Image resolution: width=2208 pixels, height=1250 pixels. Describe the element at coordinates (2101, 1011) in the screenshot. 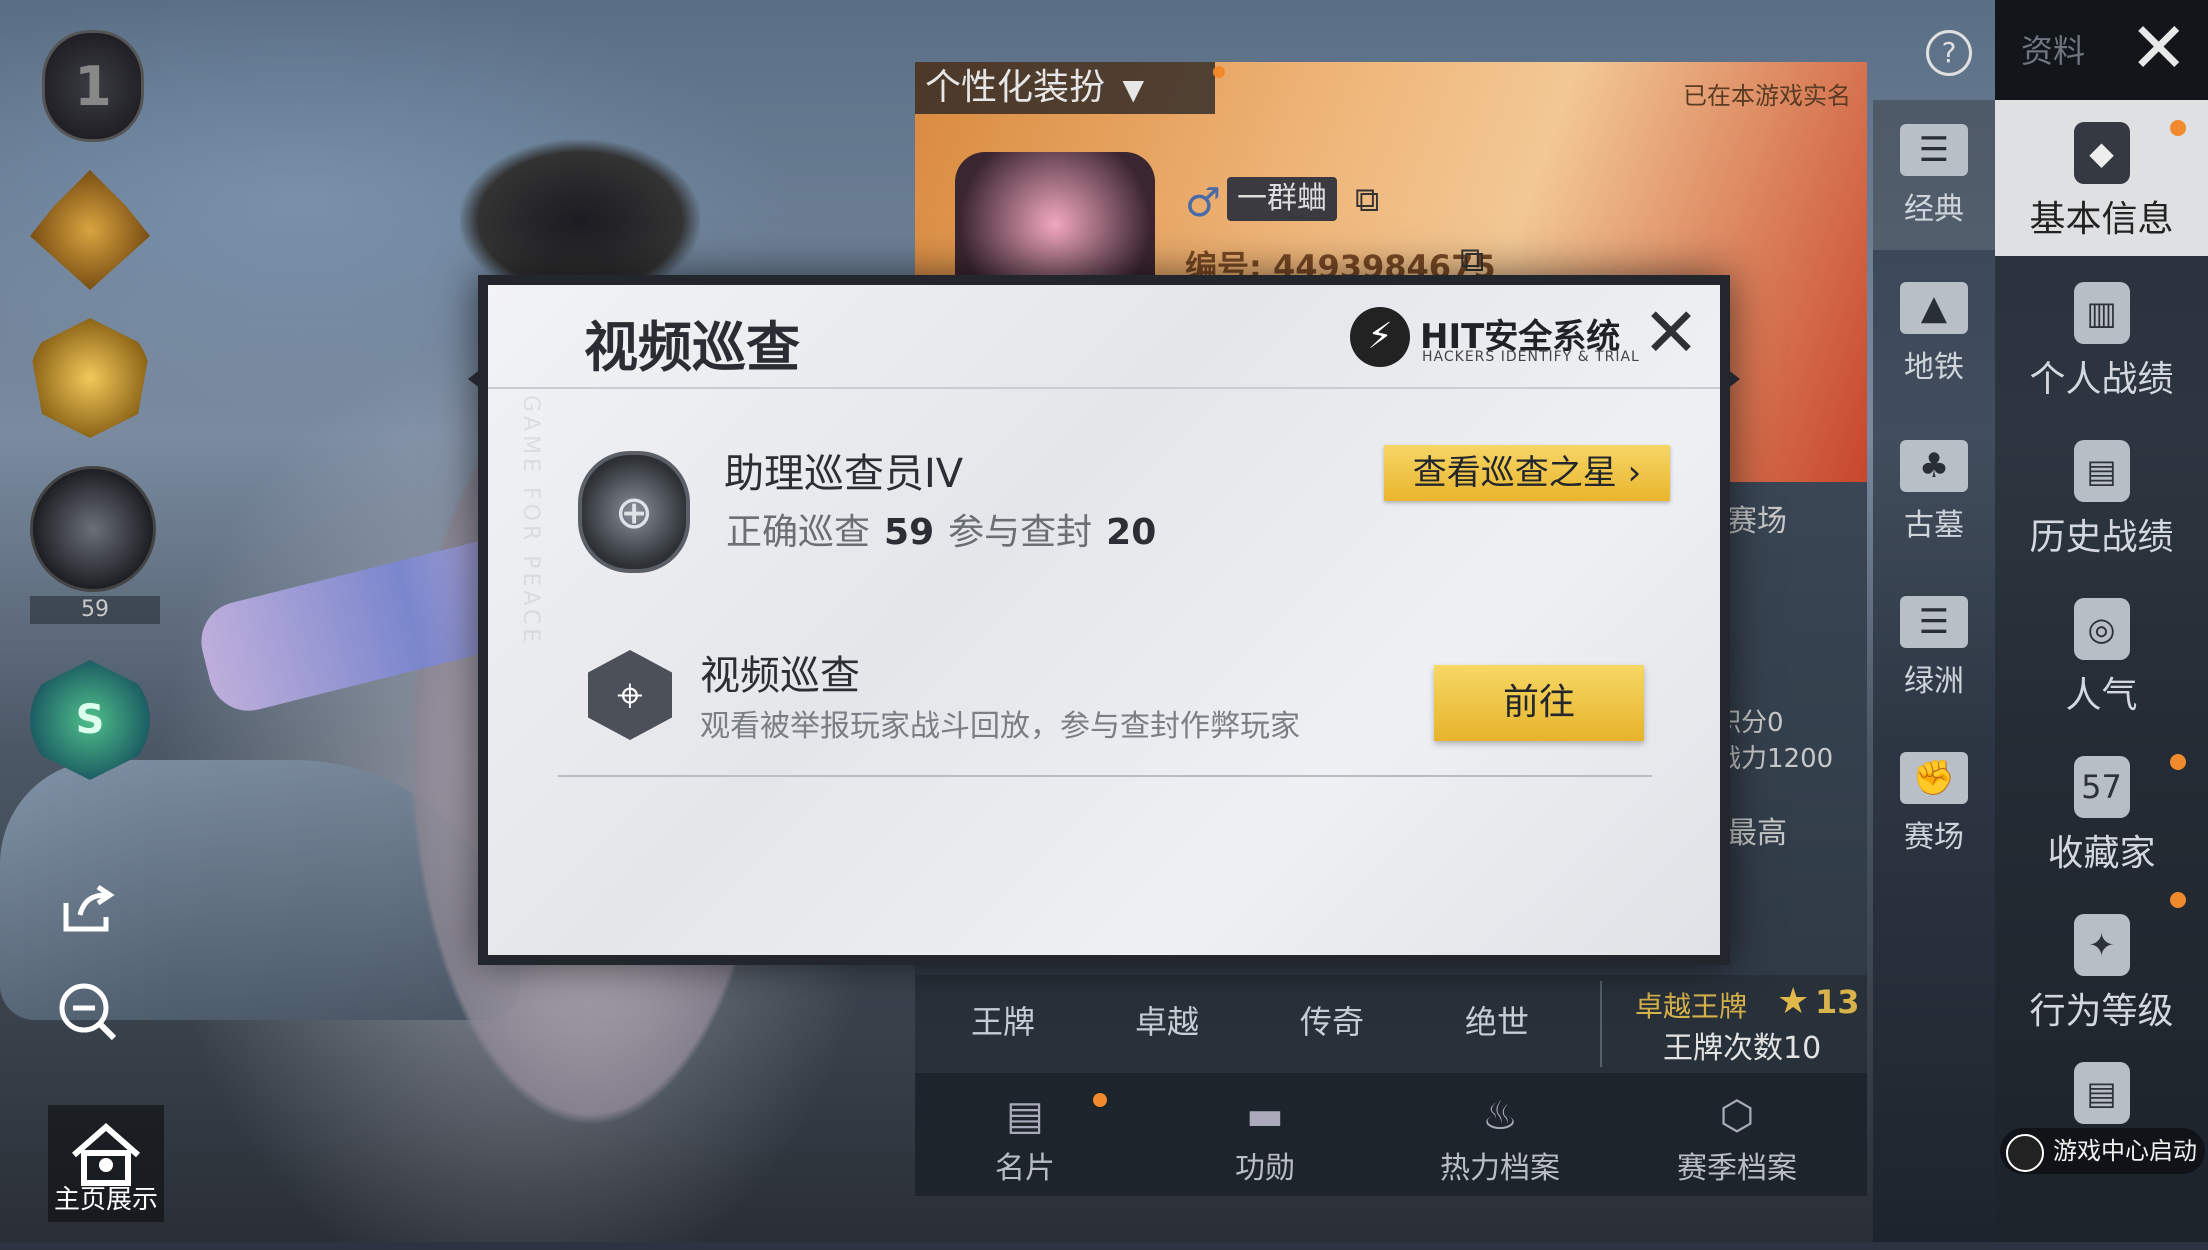

I see `sidebar-item-label: 行为等级` at that location.